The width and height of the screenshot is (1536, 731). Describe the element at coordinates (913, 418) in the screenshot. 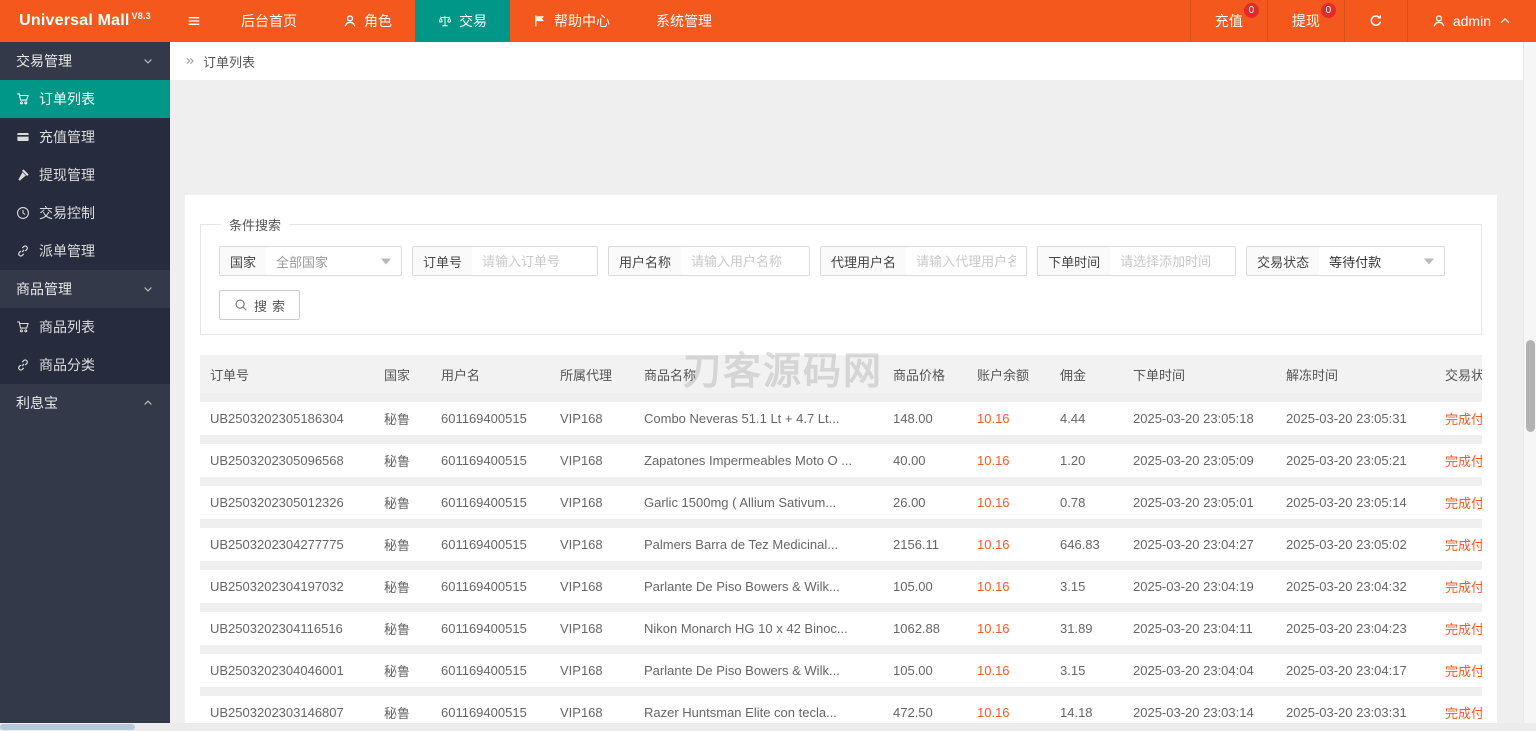

I see `cell-price: 148.00` at that location.